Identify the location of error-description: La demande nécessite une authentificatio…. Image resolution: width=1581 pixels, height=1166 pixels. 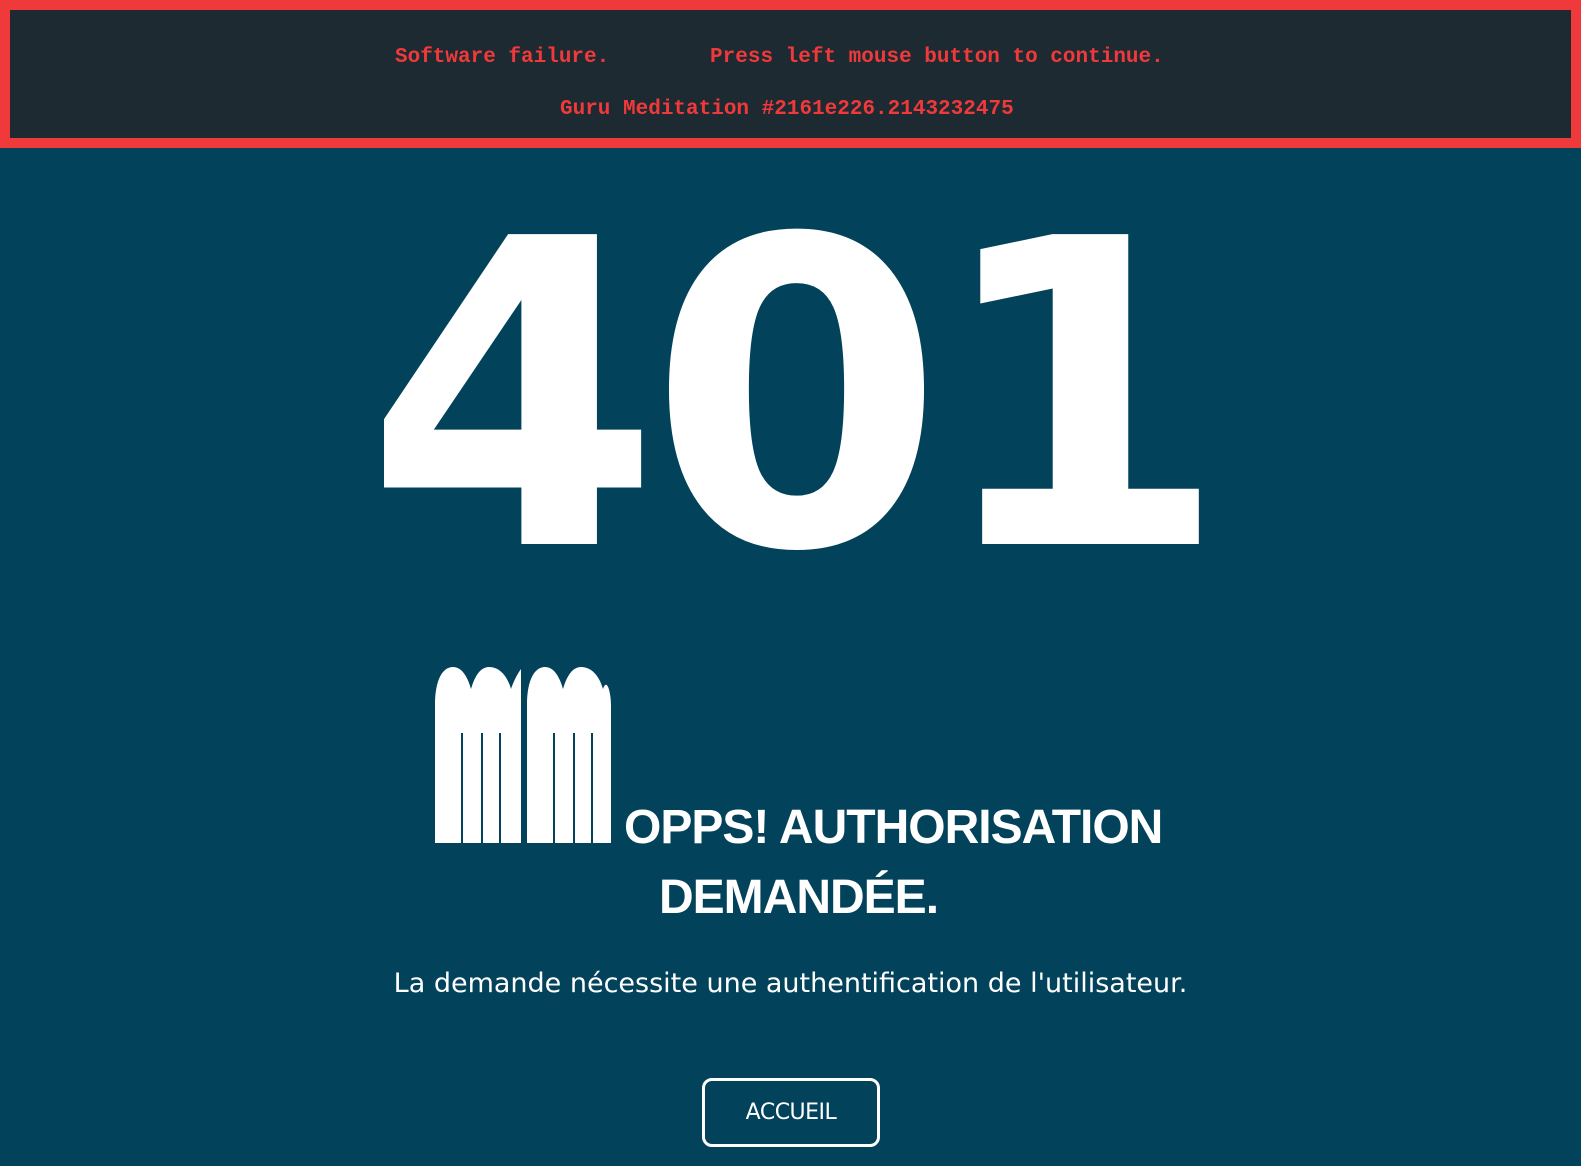
(790, 983).